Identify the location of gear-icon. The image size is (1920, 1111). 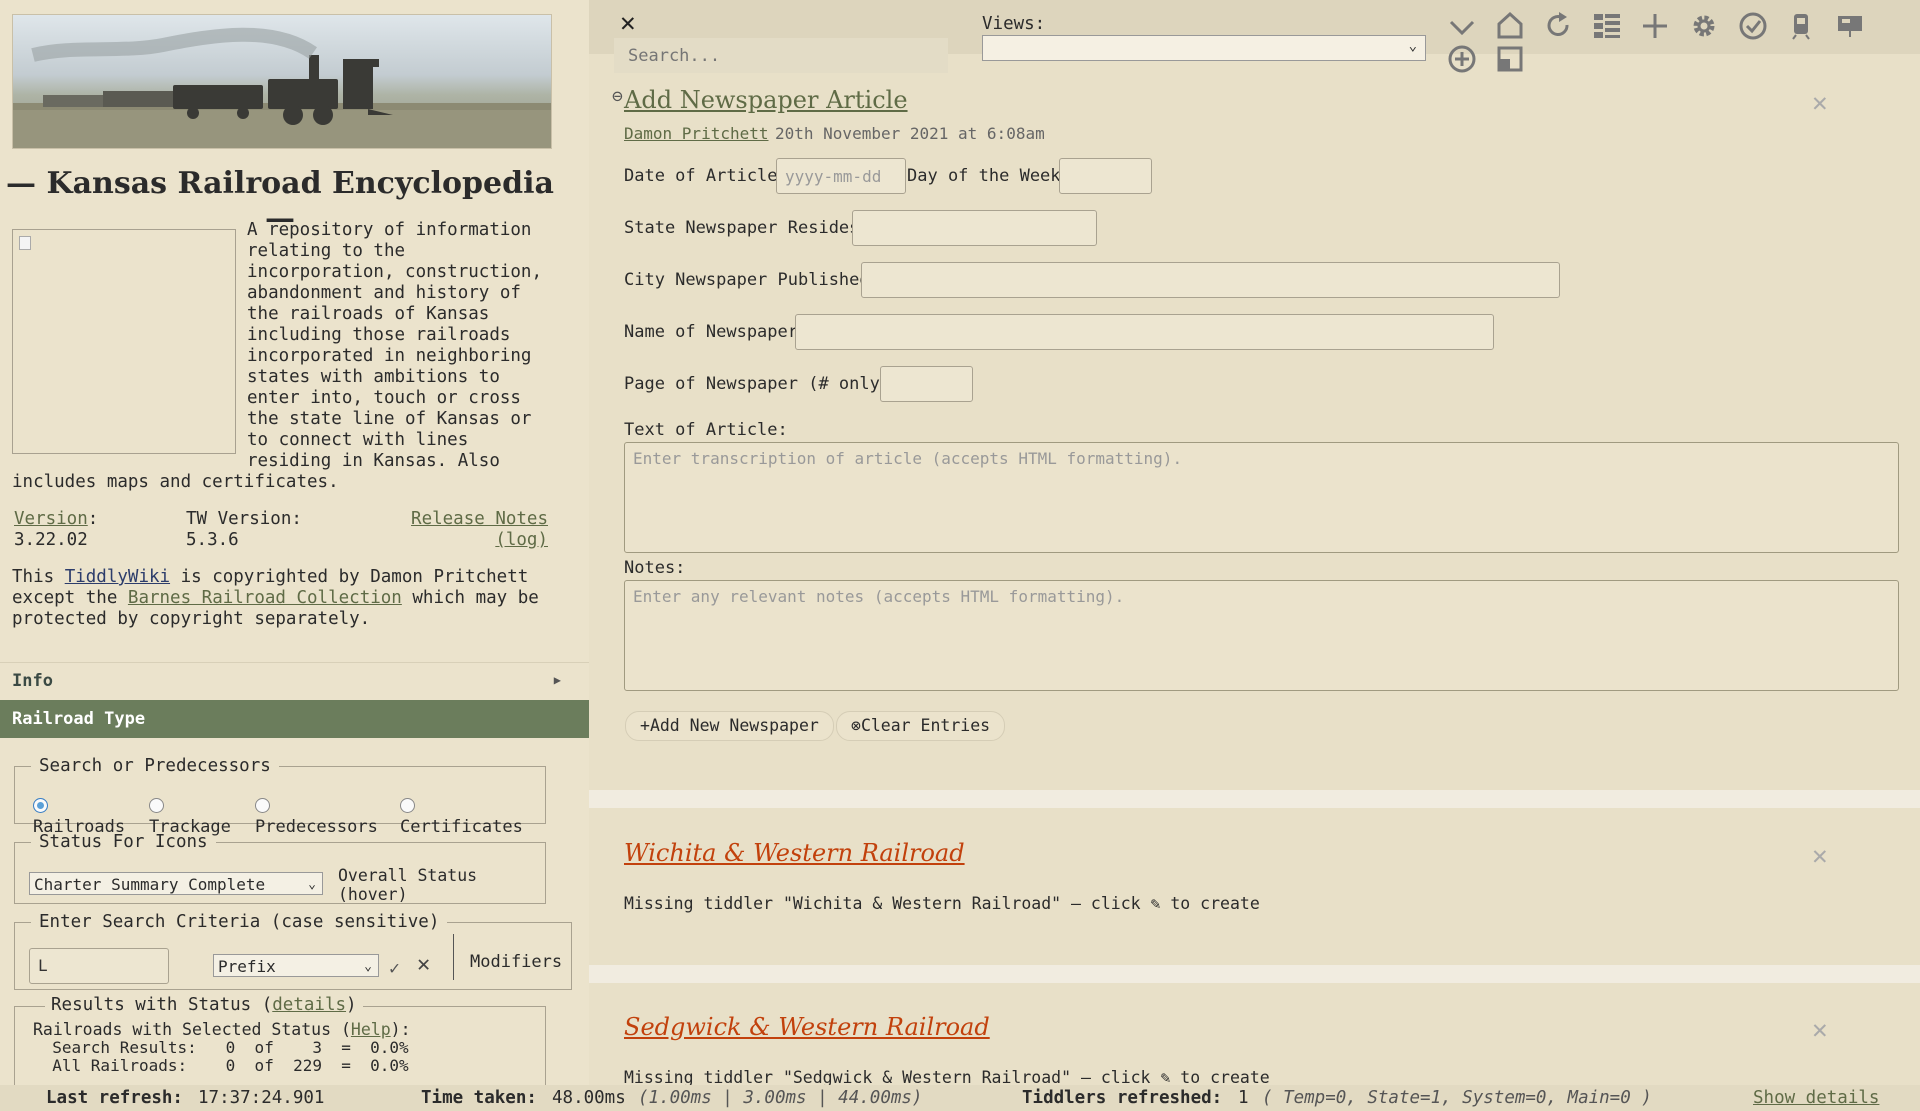
(1704, 26).